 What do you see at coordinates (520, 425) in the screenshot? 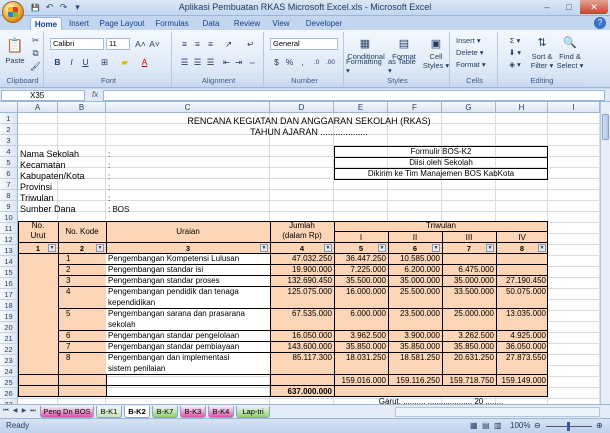
I see `zoom-level: 100%` at bounding box center [520, 425].